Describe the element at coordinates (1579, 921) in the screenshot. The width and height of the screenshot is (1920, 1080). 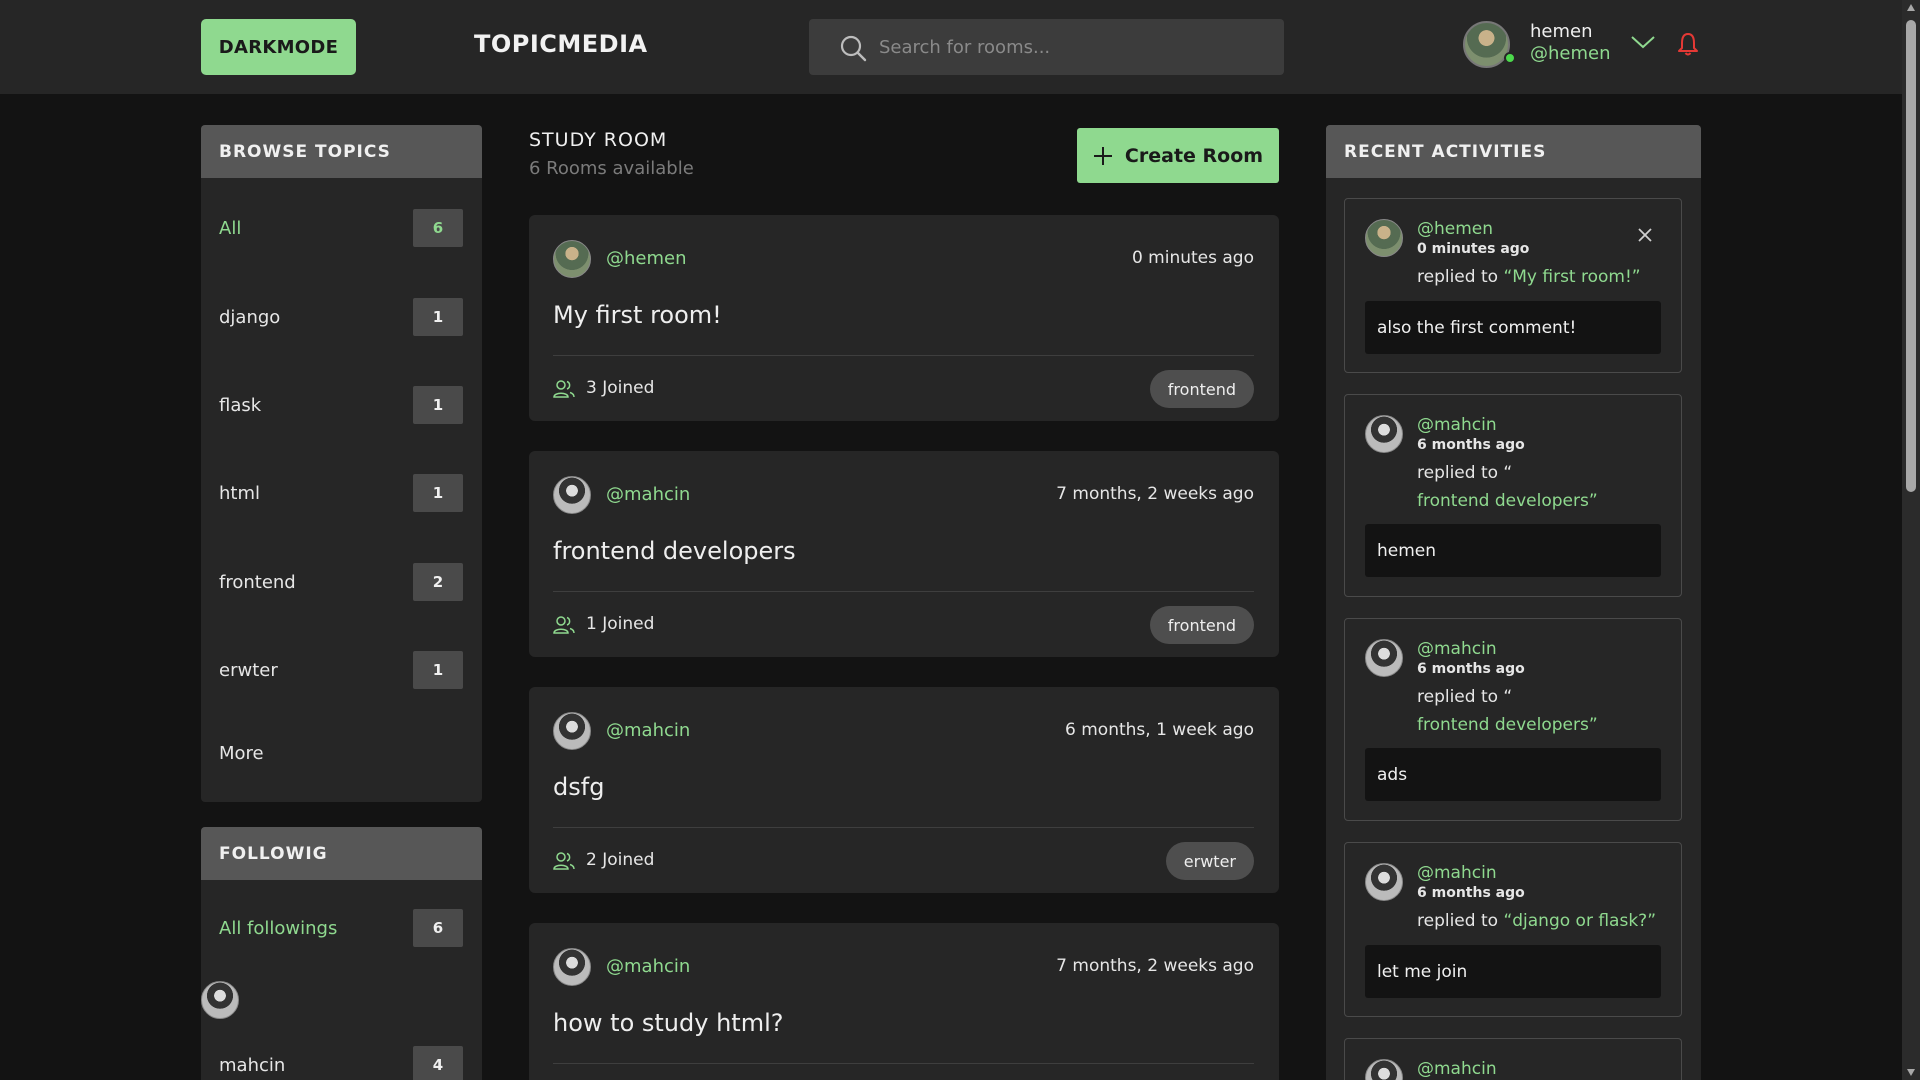
I see `reply-room-link: “django or flask?”` at that location.